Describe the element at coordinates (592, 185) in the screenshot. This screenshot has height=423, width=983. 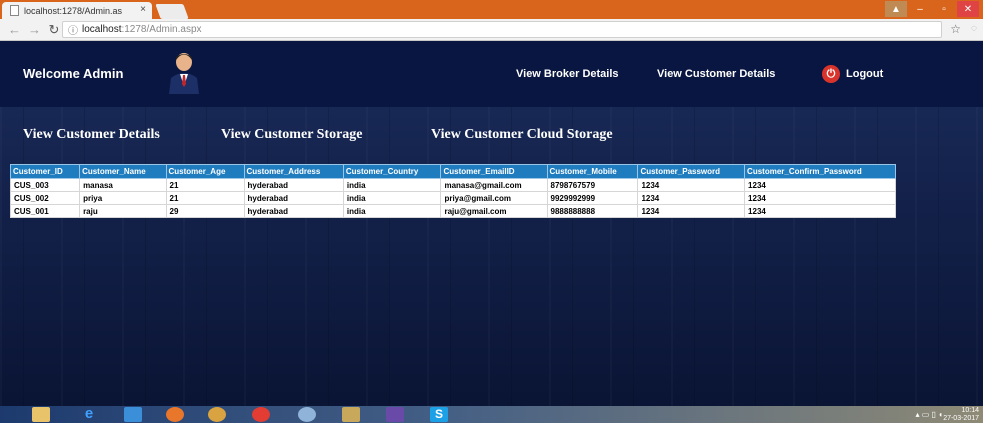
I see `table-cell: 8798767579` at that location.